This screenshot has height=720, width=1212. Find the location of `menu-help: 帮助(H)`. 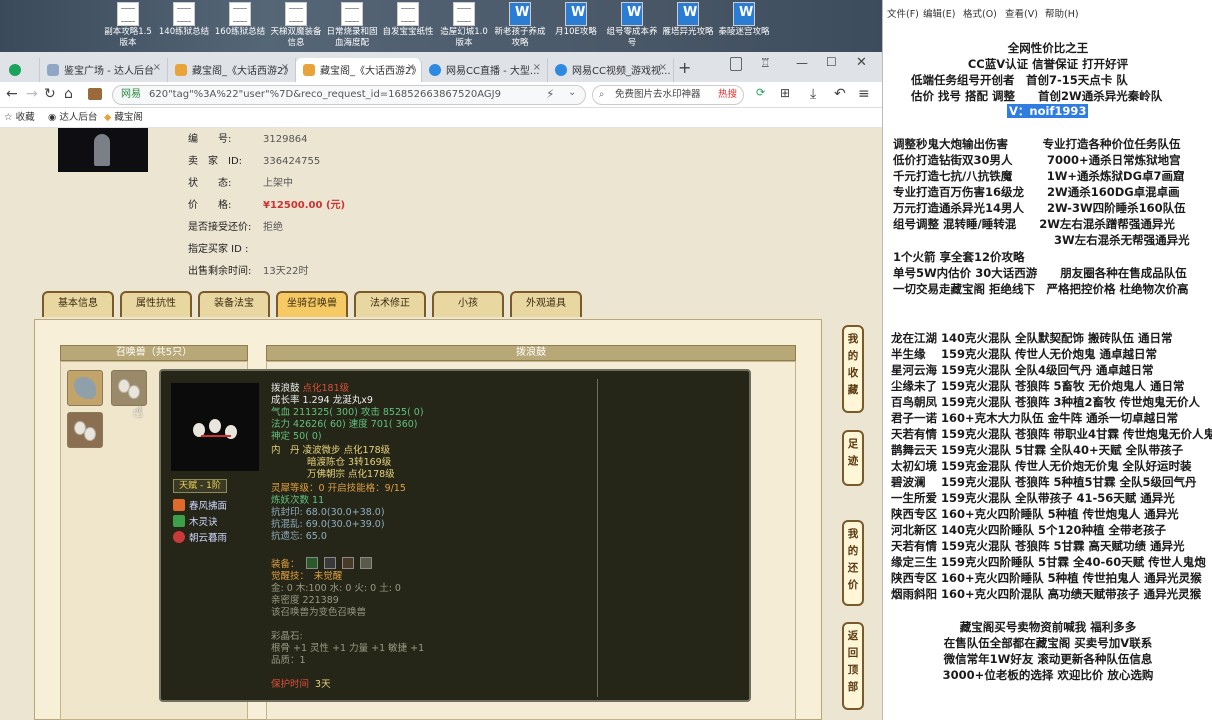

menu-help: 帮助(H) is located at coordinates (1062, 13).